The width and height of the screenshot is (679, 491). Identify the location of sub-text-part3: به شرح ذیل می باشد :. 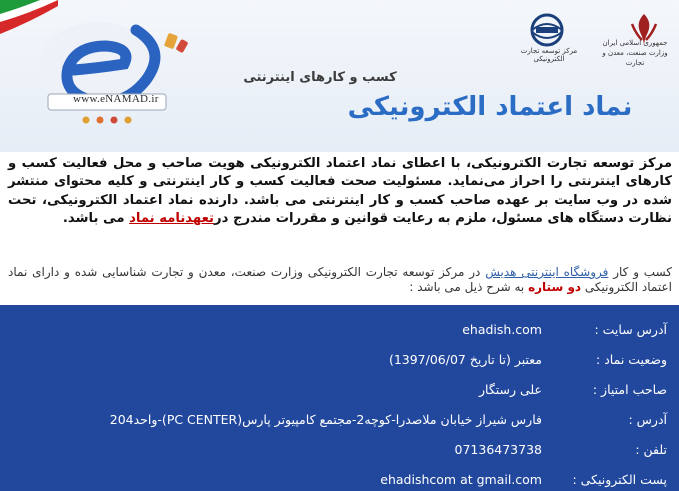
(469, 287).